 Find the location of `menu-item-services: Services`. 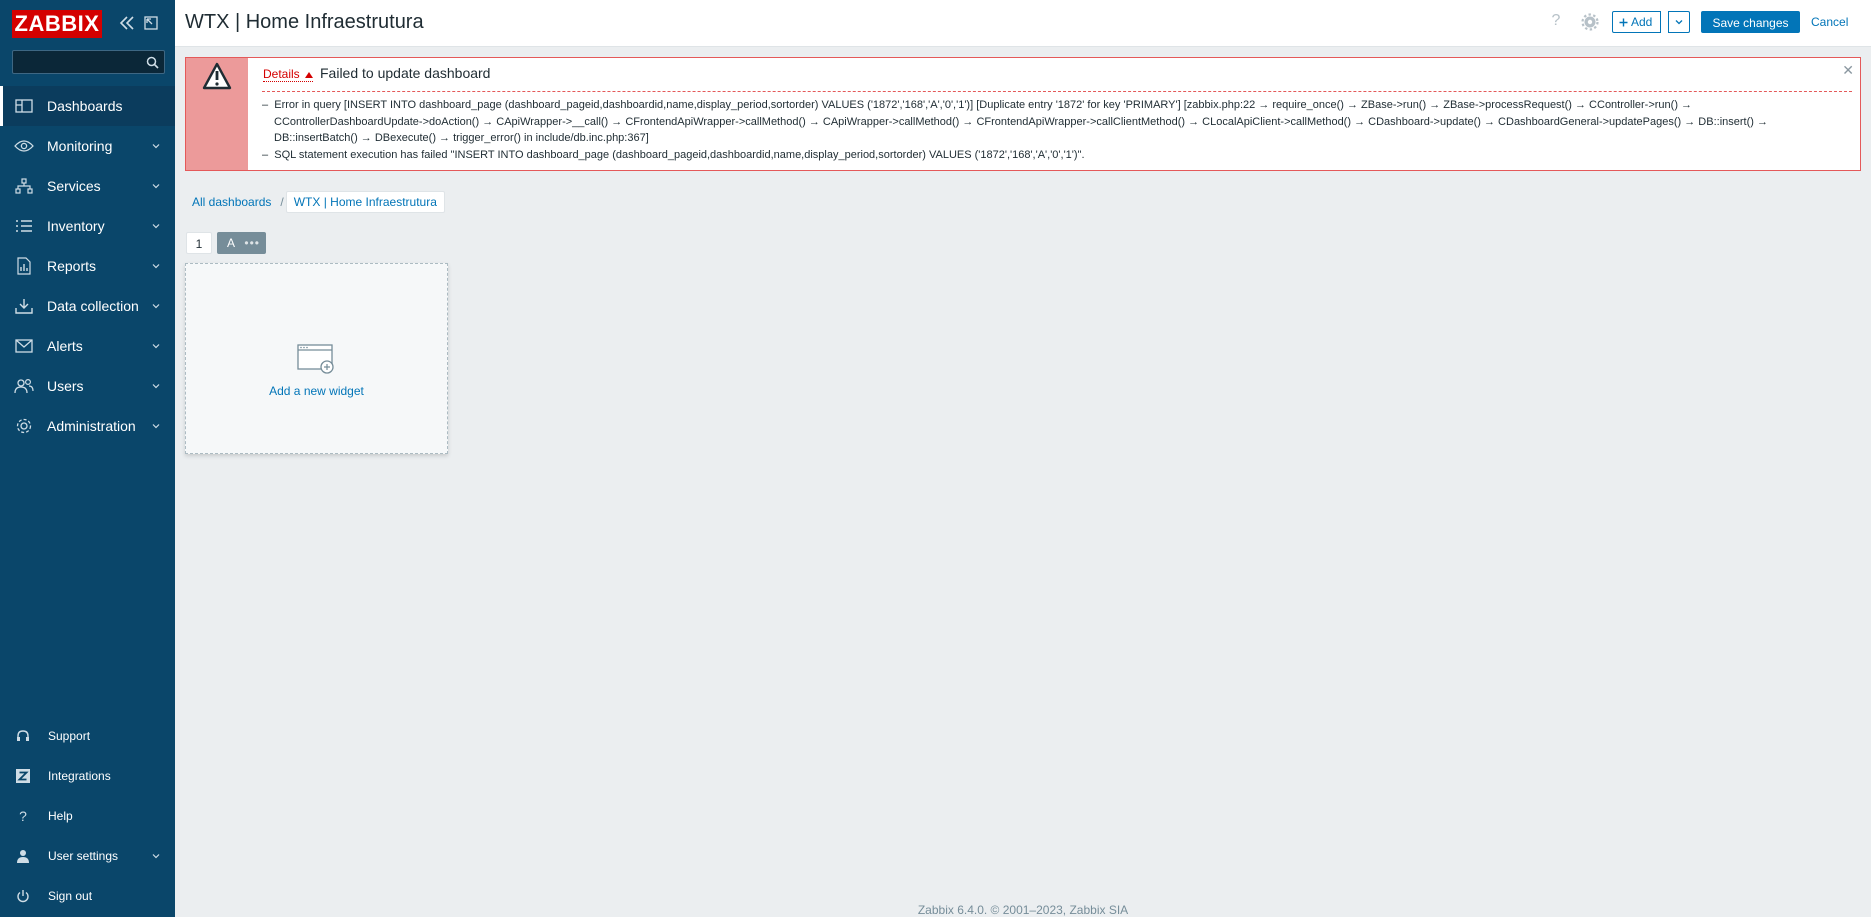

menu-item-services: Services is located at coordinates (87, 186).